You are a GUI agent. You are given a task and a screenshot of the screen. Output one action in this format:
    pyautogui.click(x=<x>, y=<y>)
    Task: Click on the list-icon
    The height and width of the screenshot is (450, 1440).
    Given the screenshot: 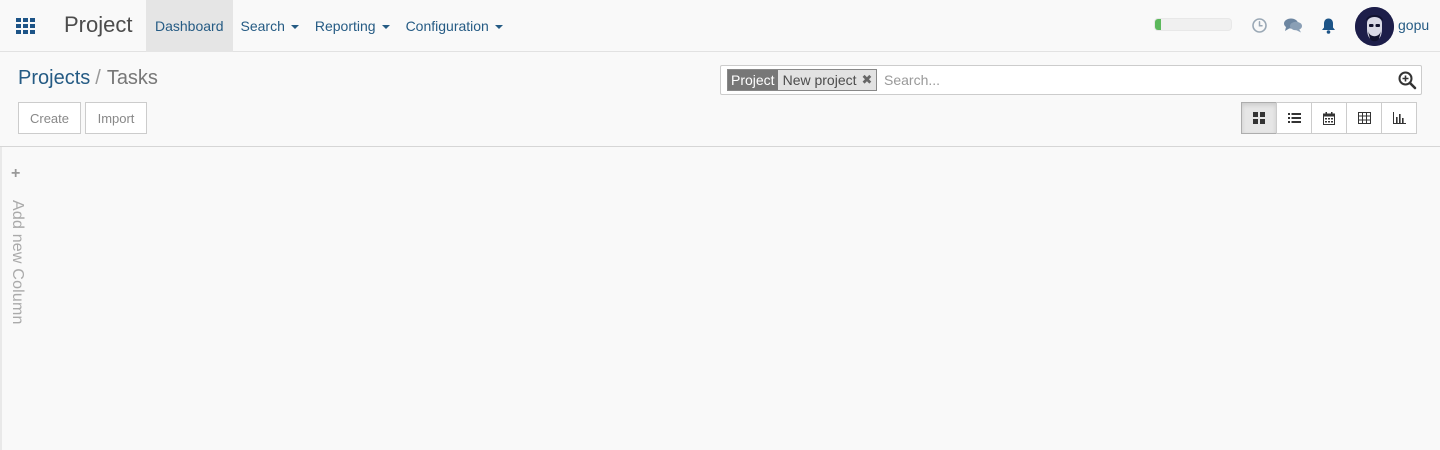 What is the action you would take?
    pyautogui.click(x=1294, y=118)
    